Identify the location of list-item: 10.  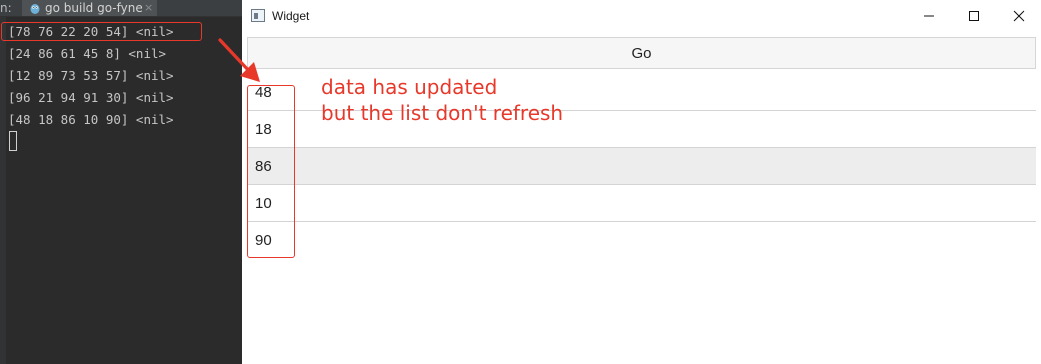
(641, 203).